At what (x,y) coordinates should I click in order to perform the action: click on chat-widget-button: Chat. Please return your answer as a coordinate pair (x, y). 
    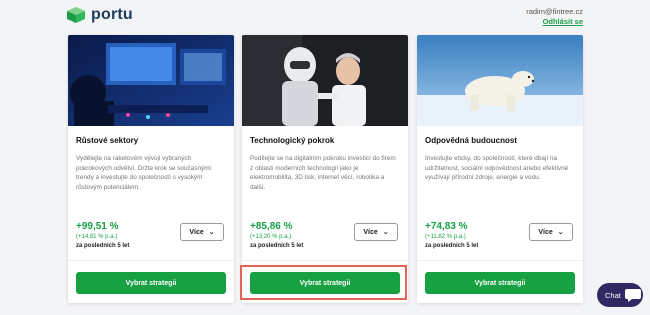
    Looking at the image, I should click on (620, 295).